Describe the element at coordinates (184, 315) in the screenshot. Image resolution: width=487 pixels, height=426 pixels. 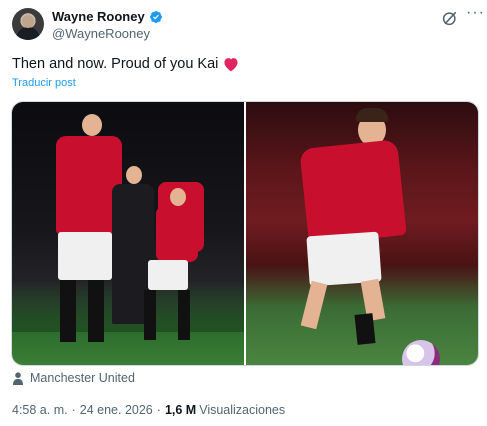
I see `child-leg-right` at that location.